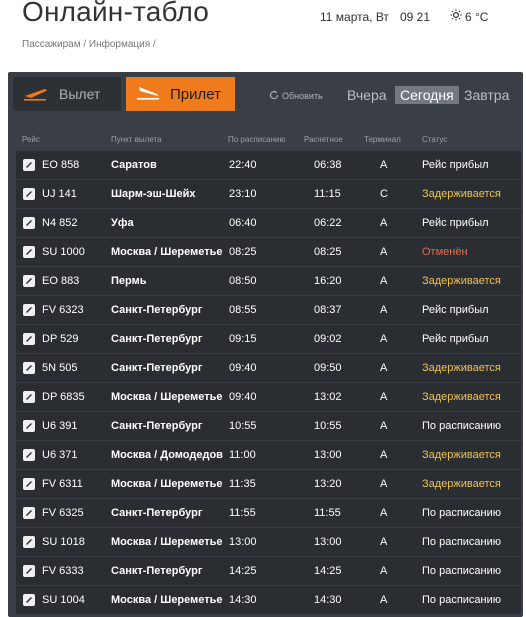 This screenshot has width=526, height=617. I want to click on weather: 6 °C, so click(469, 16).